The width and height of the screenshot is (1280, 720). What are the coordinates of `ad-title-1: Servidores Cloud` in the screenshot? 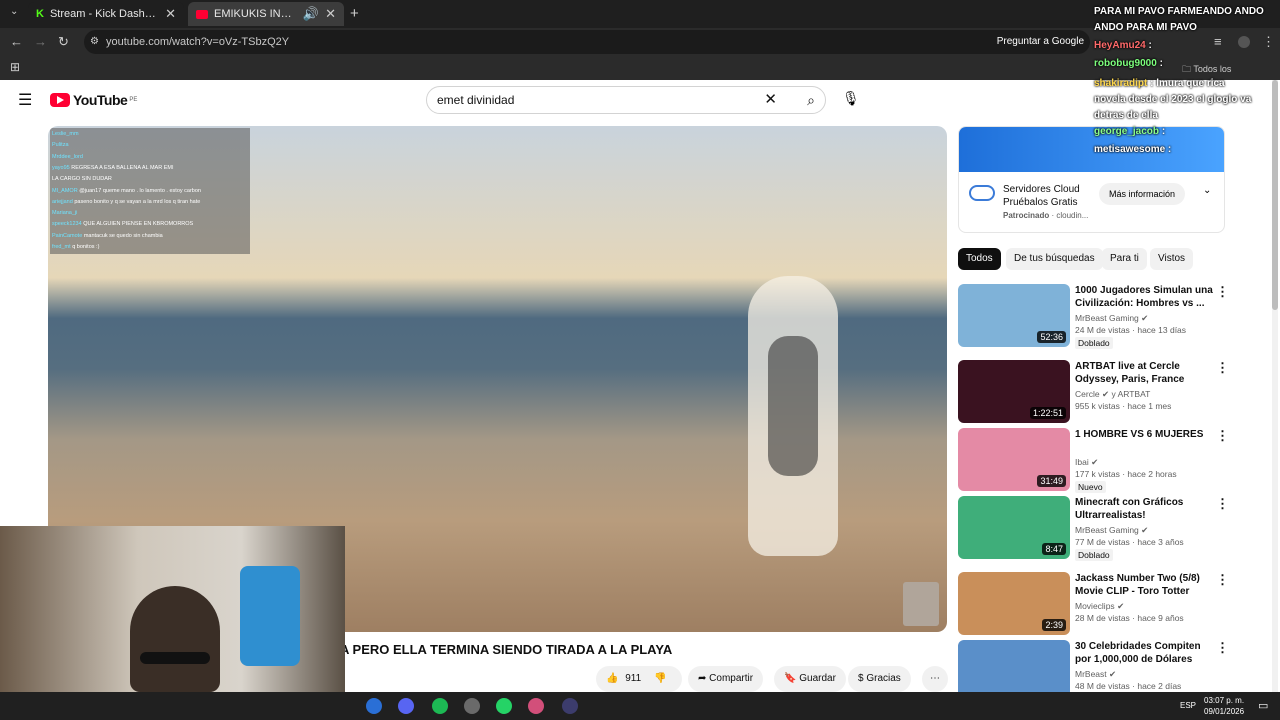 It's located at (1041, 189).